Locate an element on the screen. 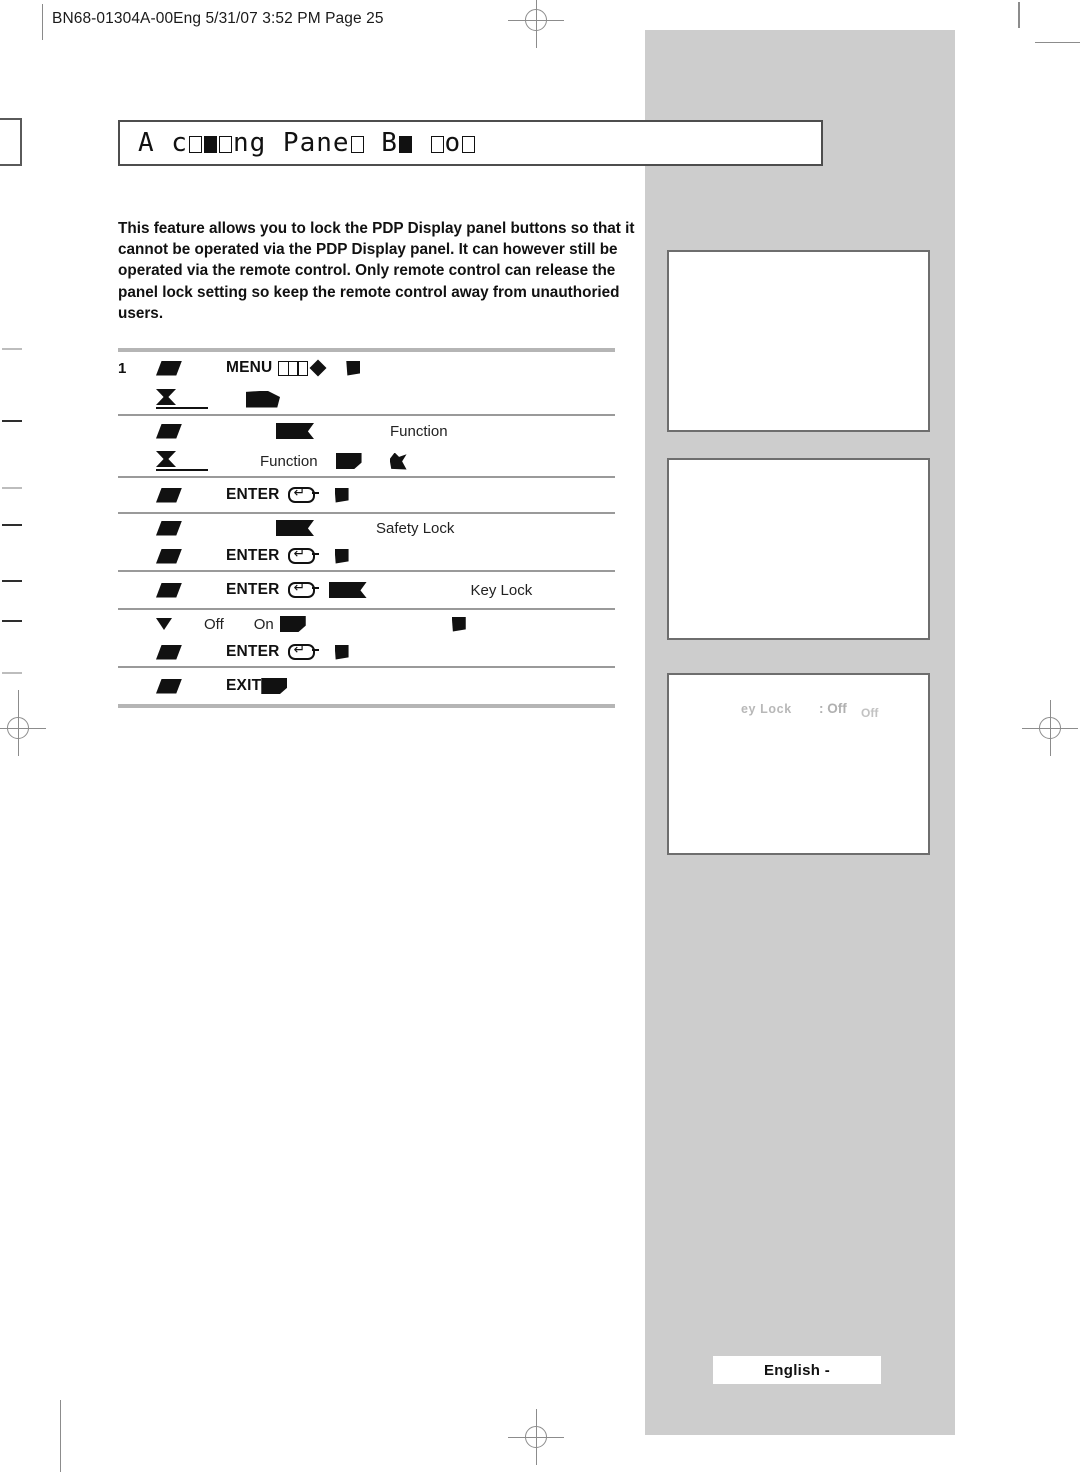  step-item: 1 MENU is located at coordinates (366, 383).